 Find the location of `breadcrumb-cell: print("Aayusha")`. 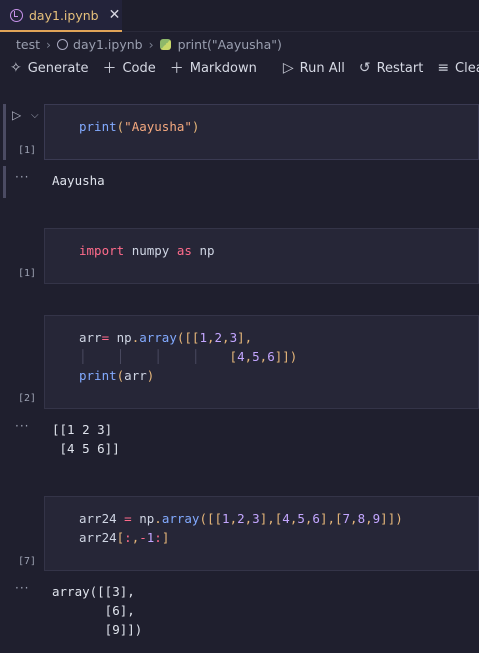

breadcrumb-cell: print("Aayusha") is located at coordinates (230, 44).